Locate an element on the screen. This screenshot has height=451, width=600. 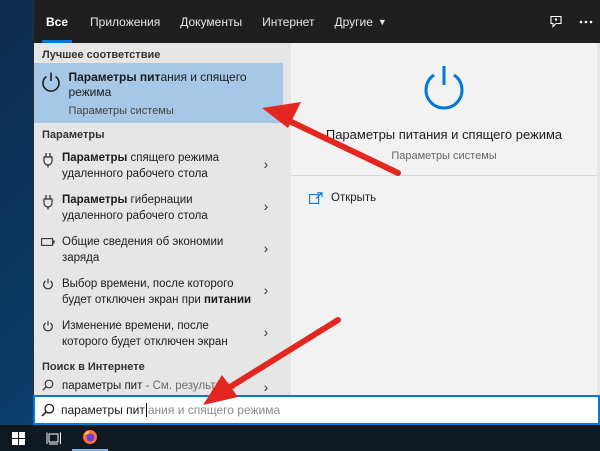
search-autocomplete-text: ания и спящего режима is located at coordinates (214, 410).